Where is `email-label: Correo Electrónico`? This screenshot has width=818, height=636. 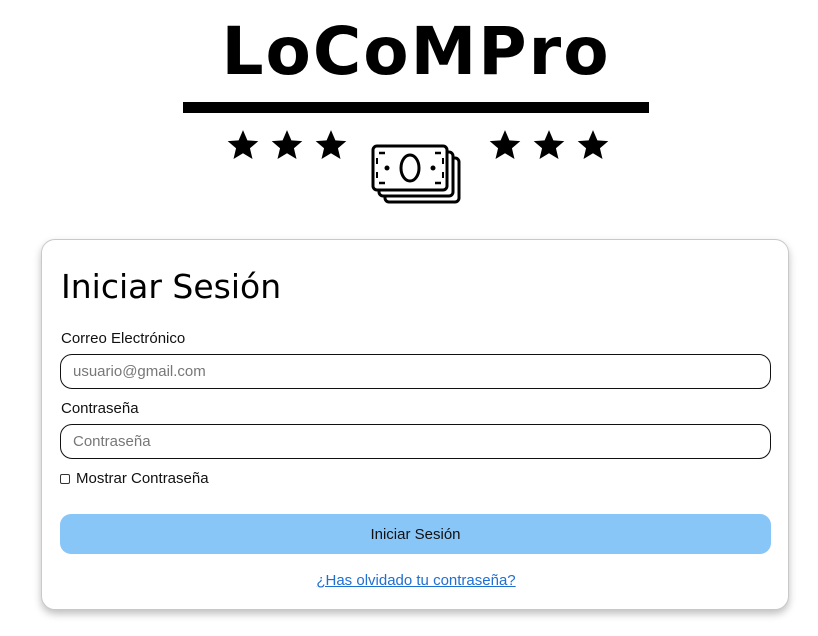 email-label: Correo Electrónico is located at coordinates (123, 338).